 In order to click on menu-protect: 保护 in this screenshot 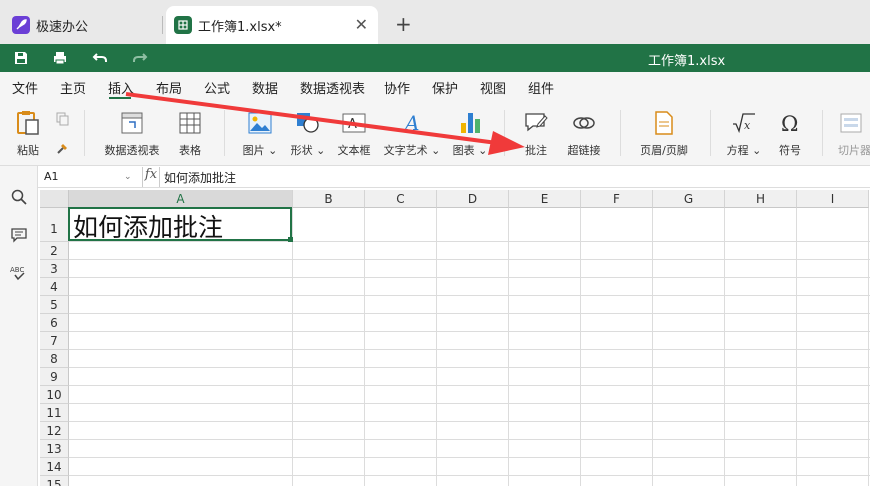, I will do `click(445, 87)`.